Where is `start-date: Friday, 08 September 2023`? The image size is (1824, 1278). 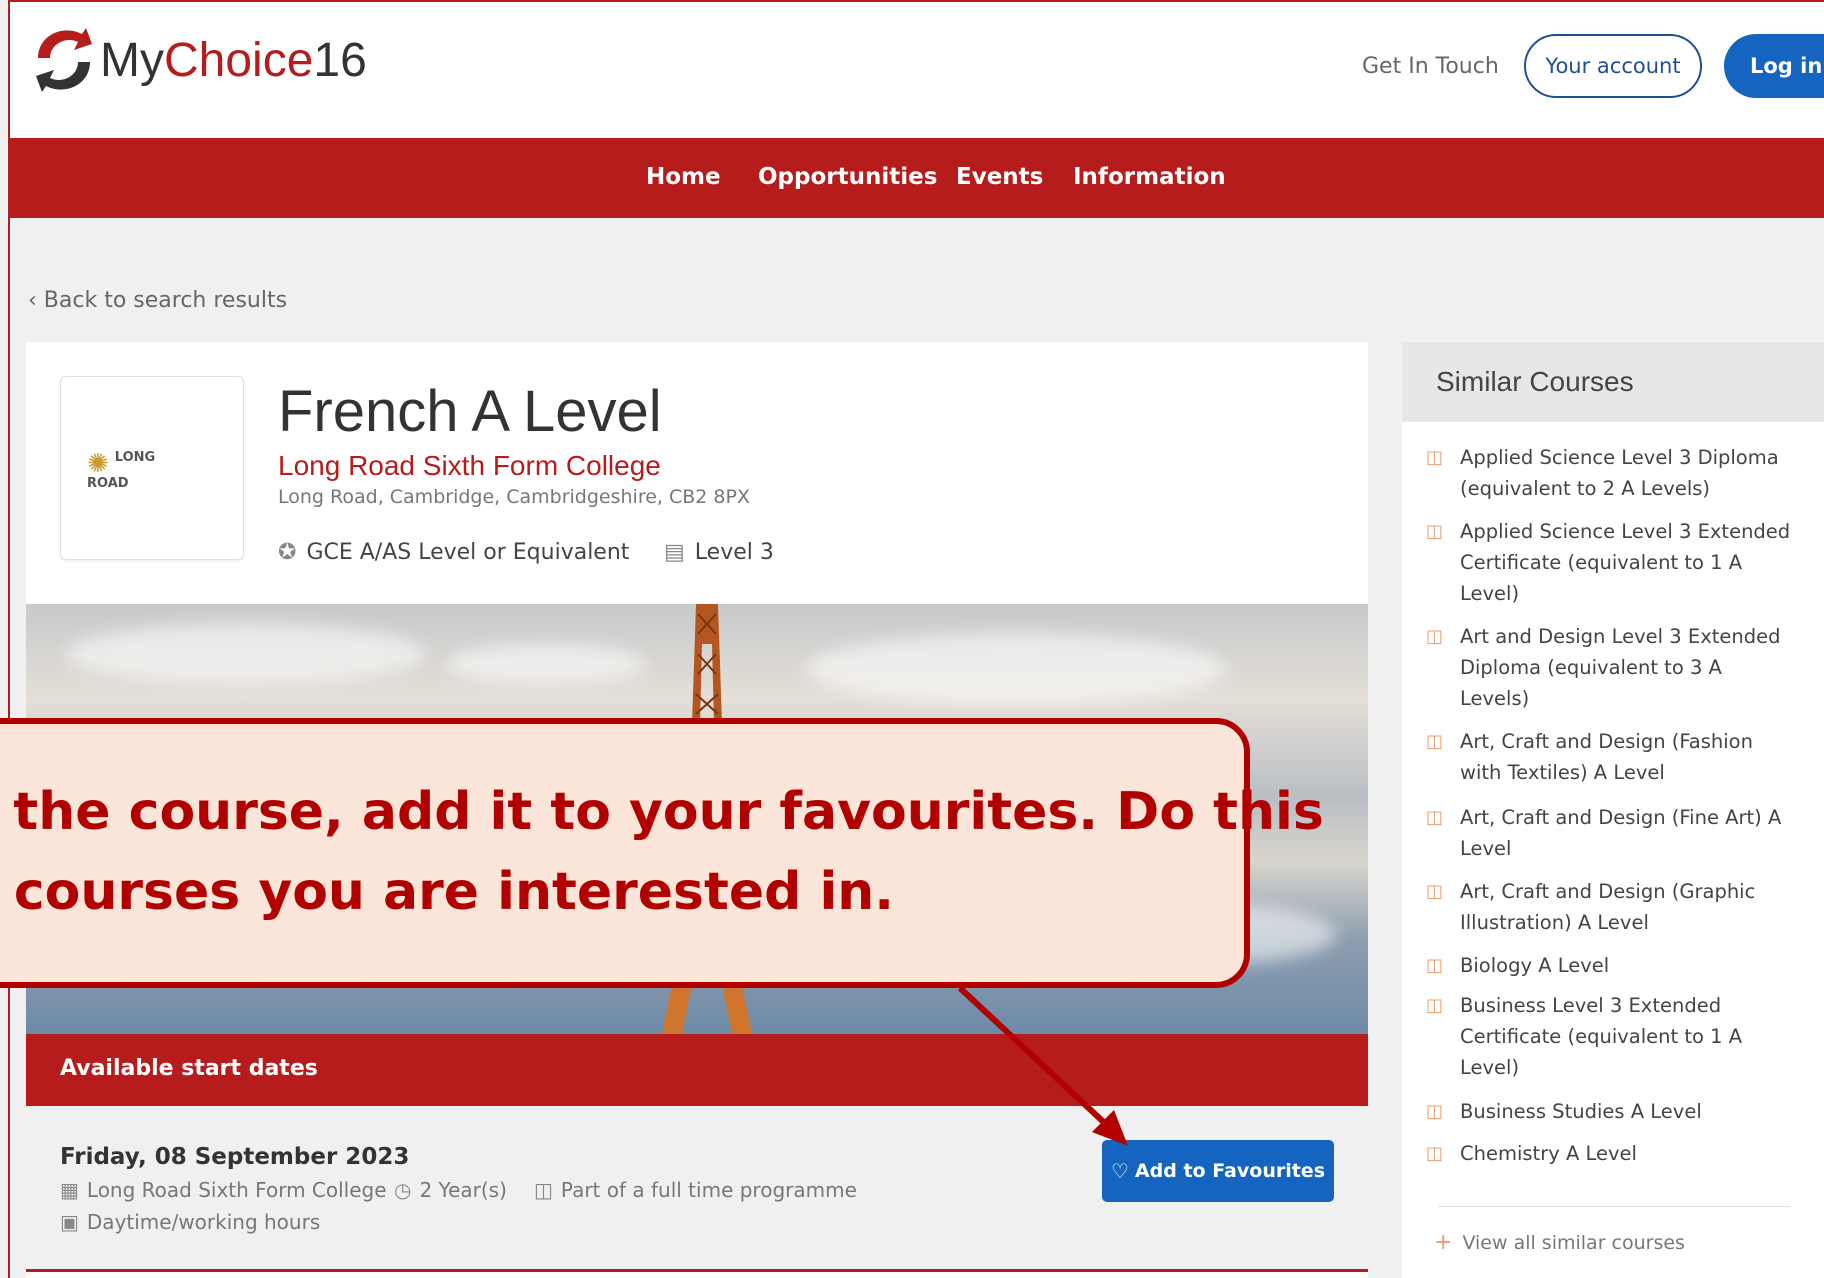 start-date: Friday, 08 September 2023 is located at coordinates (235, 1157).